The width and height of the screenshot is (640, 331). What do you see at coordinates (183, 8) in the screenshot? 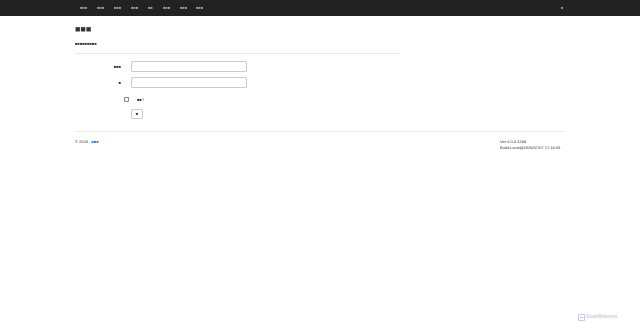
I see `nav-item-7: ■■■` at bounding box center [183, 8].